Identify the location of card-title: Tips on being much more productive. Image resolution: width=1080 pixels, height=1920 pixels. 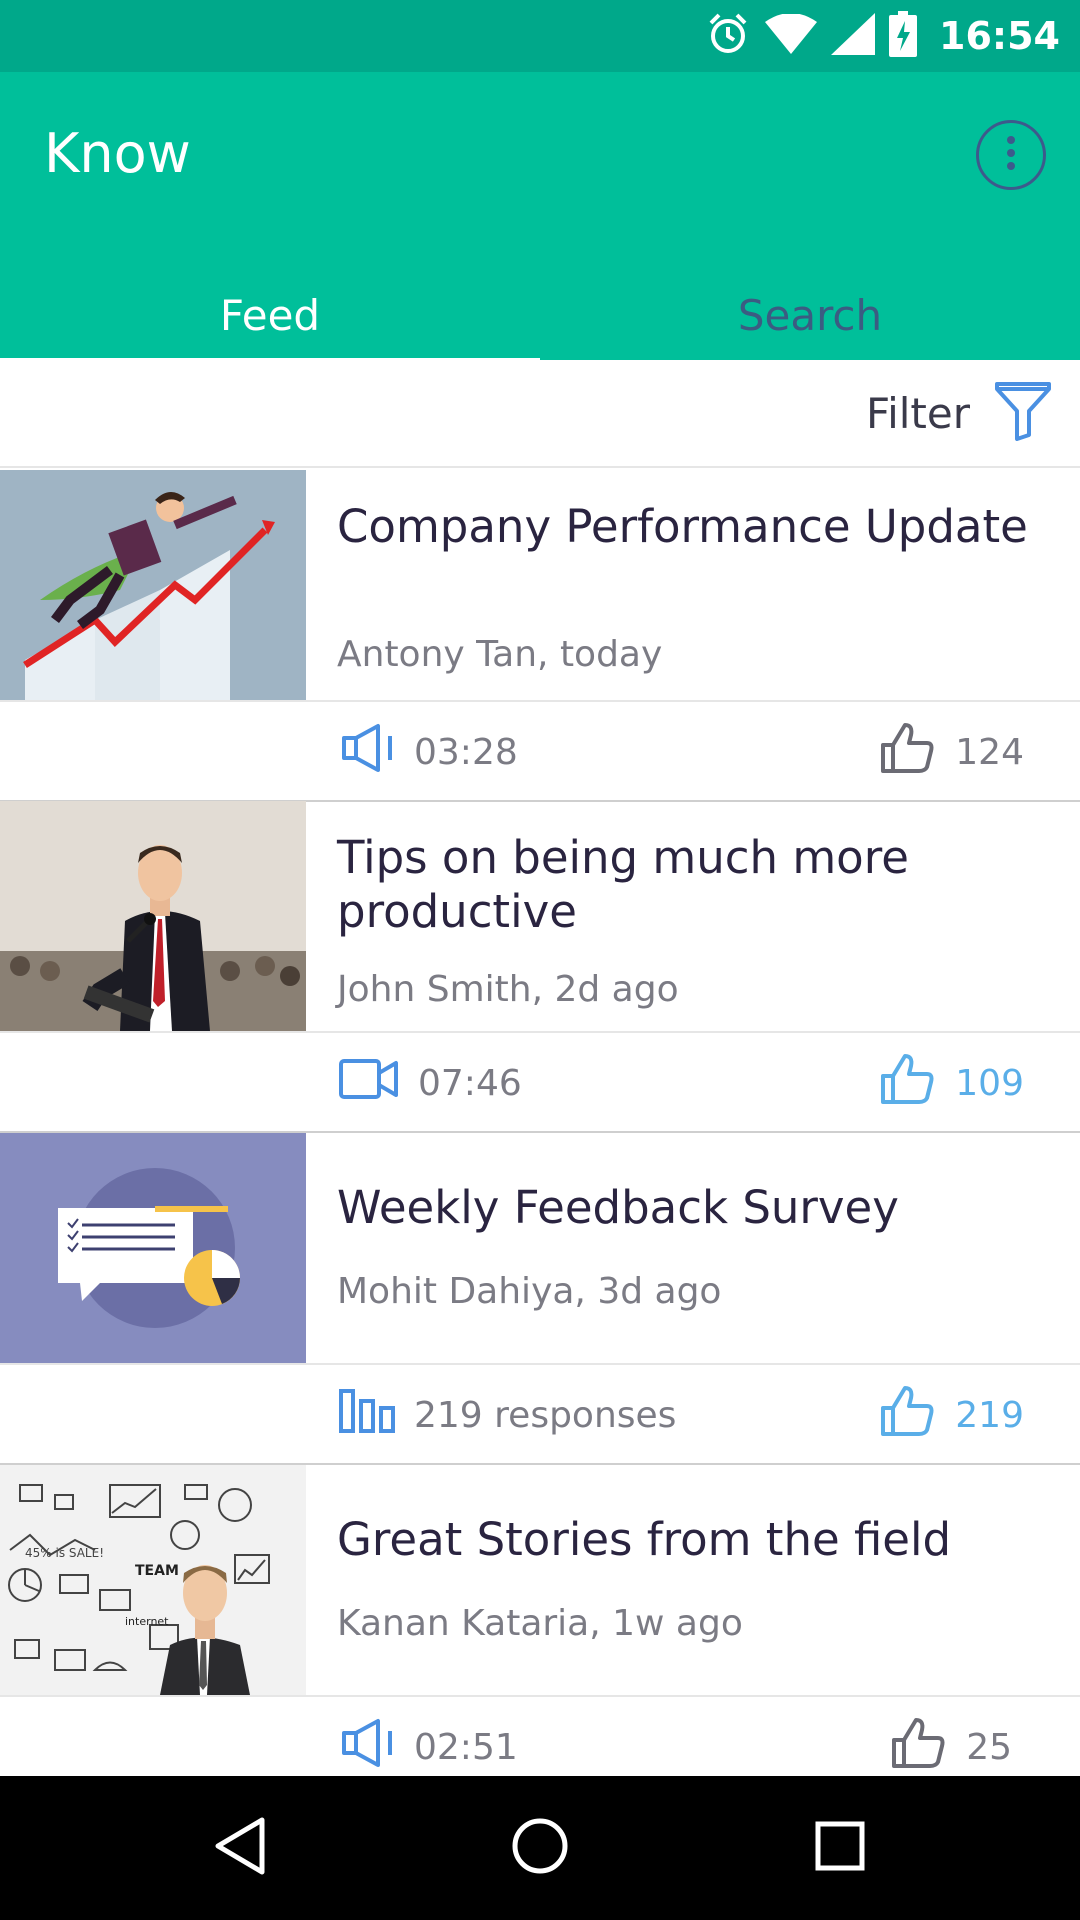
(623, 884).